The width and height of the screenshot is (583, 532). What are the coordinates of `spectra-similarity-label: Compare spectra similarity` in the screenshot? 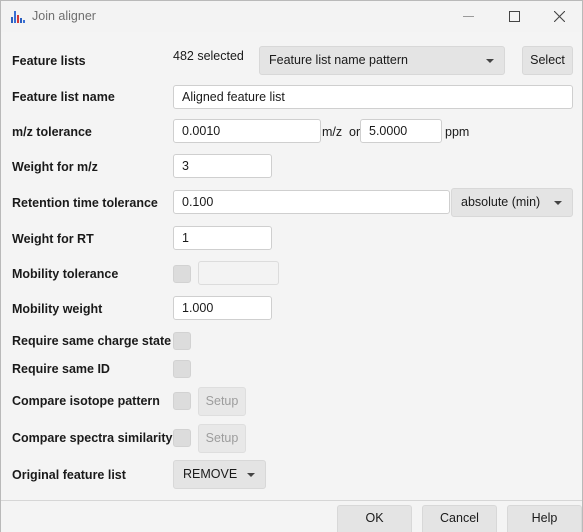 It's located at (92, 438).